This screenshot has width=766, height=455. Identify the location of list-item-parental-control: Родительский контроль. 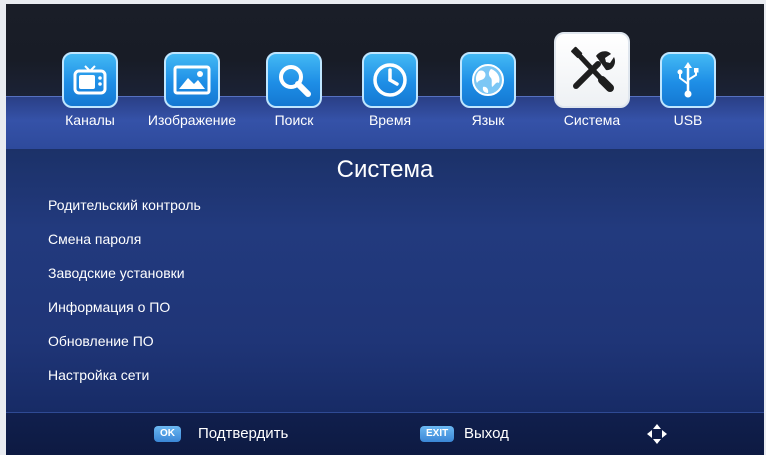
(124, 213).